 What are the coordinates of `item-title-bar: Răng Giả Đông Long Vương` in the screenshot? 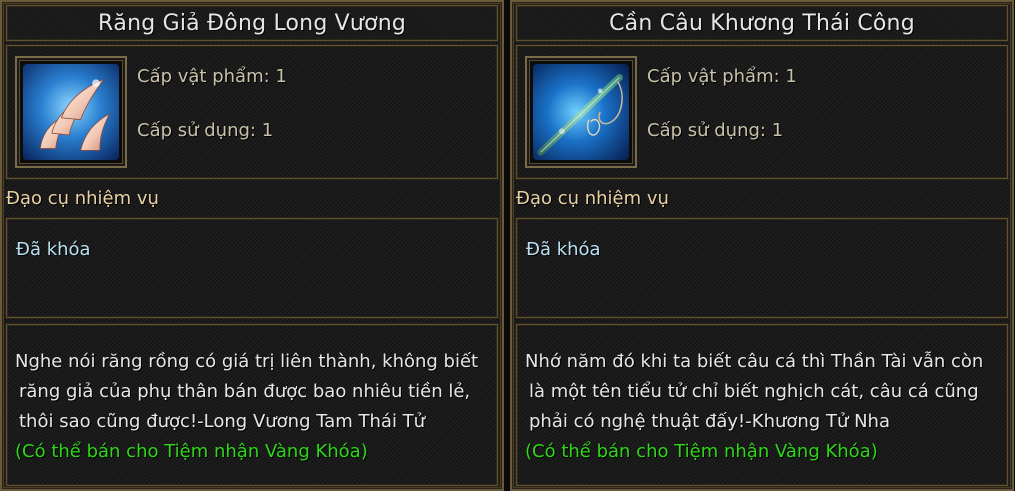 It's located at (252, 23).